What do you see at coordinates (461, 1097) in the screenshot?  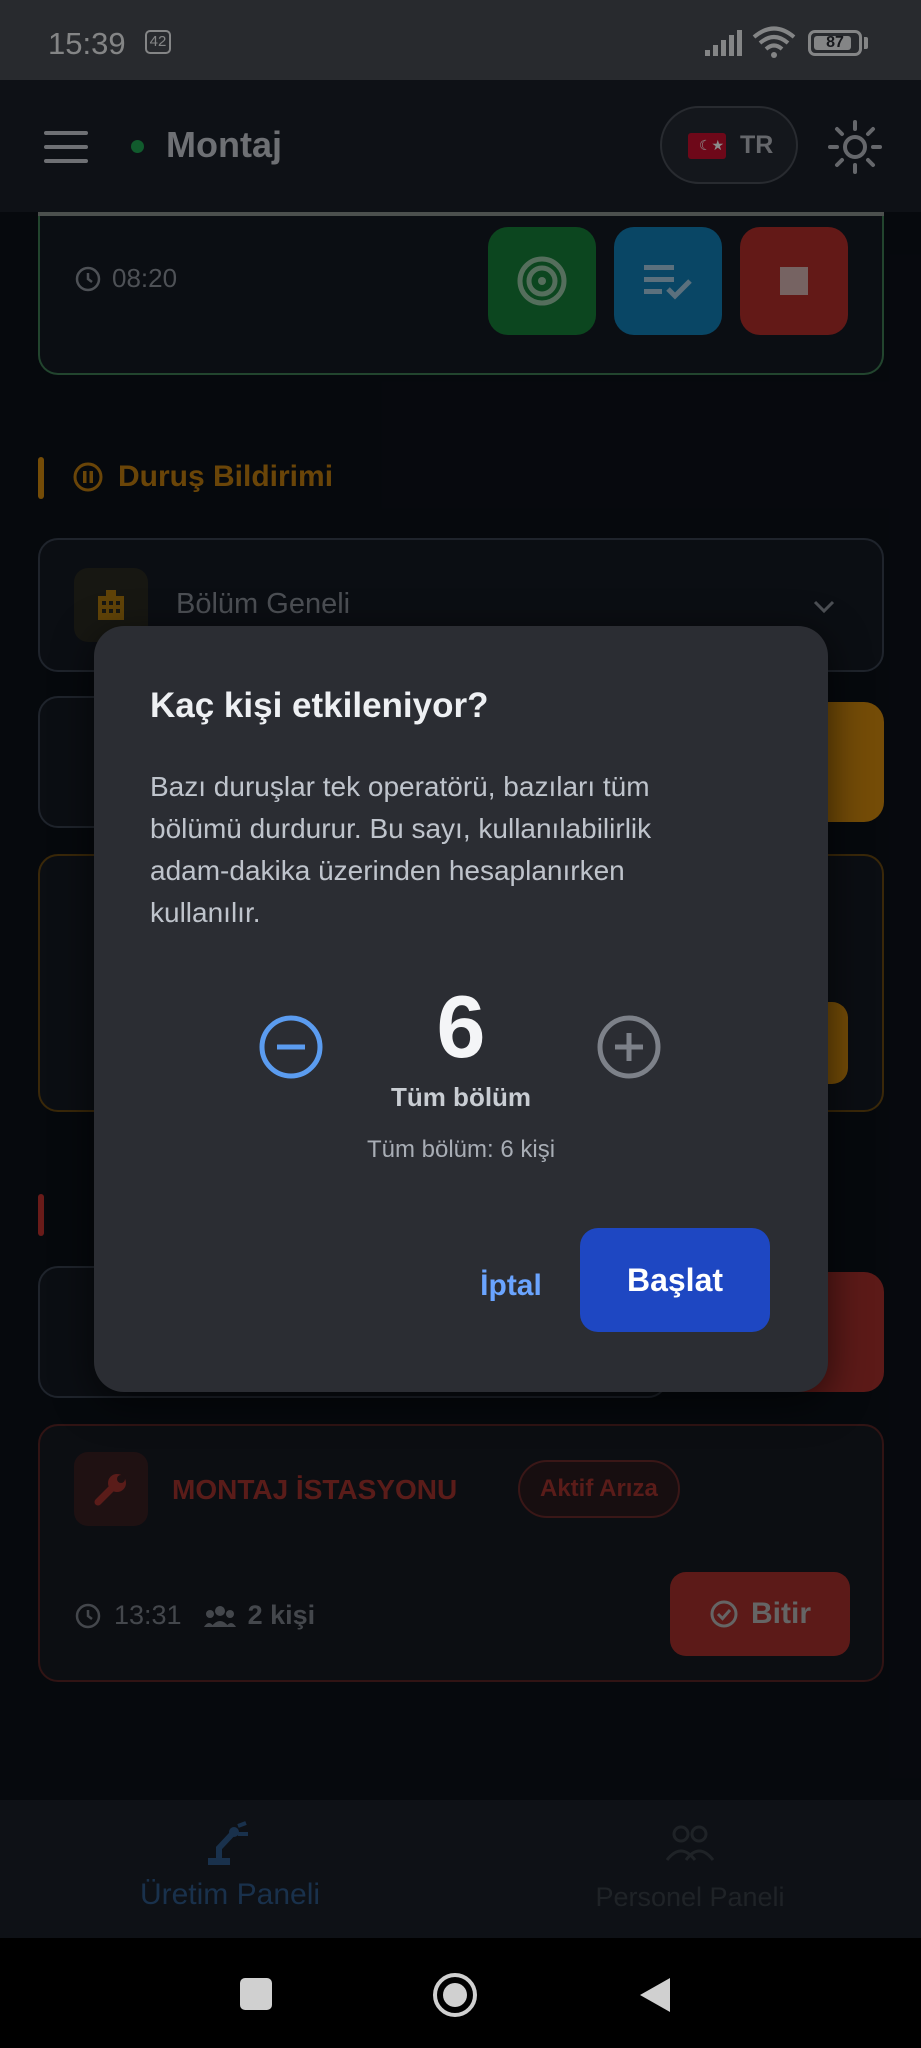 I see `count-label: Tüm bölüm` at bounding box center [461, 1097].